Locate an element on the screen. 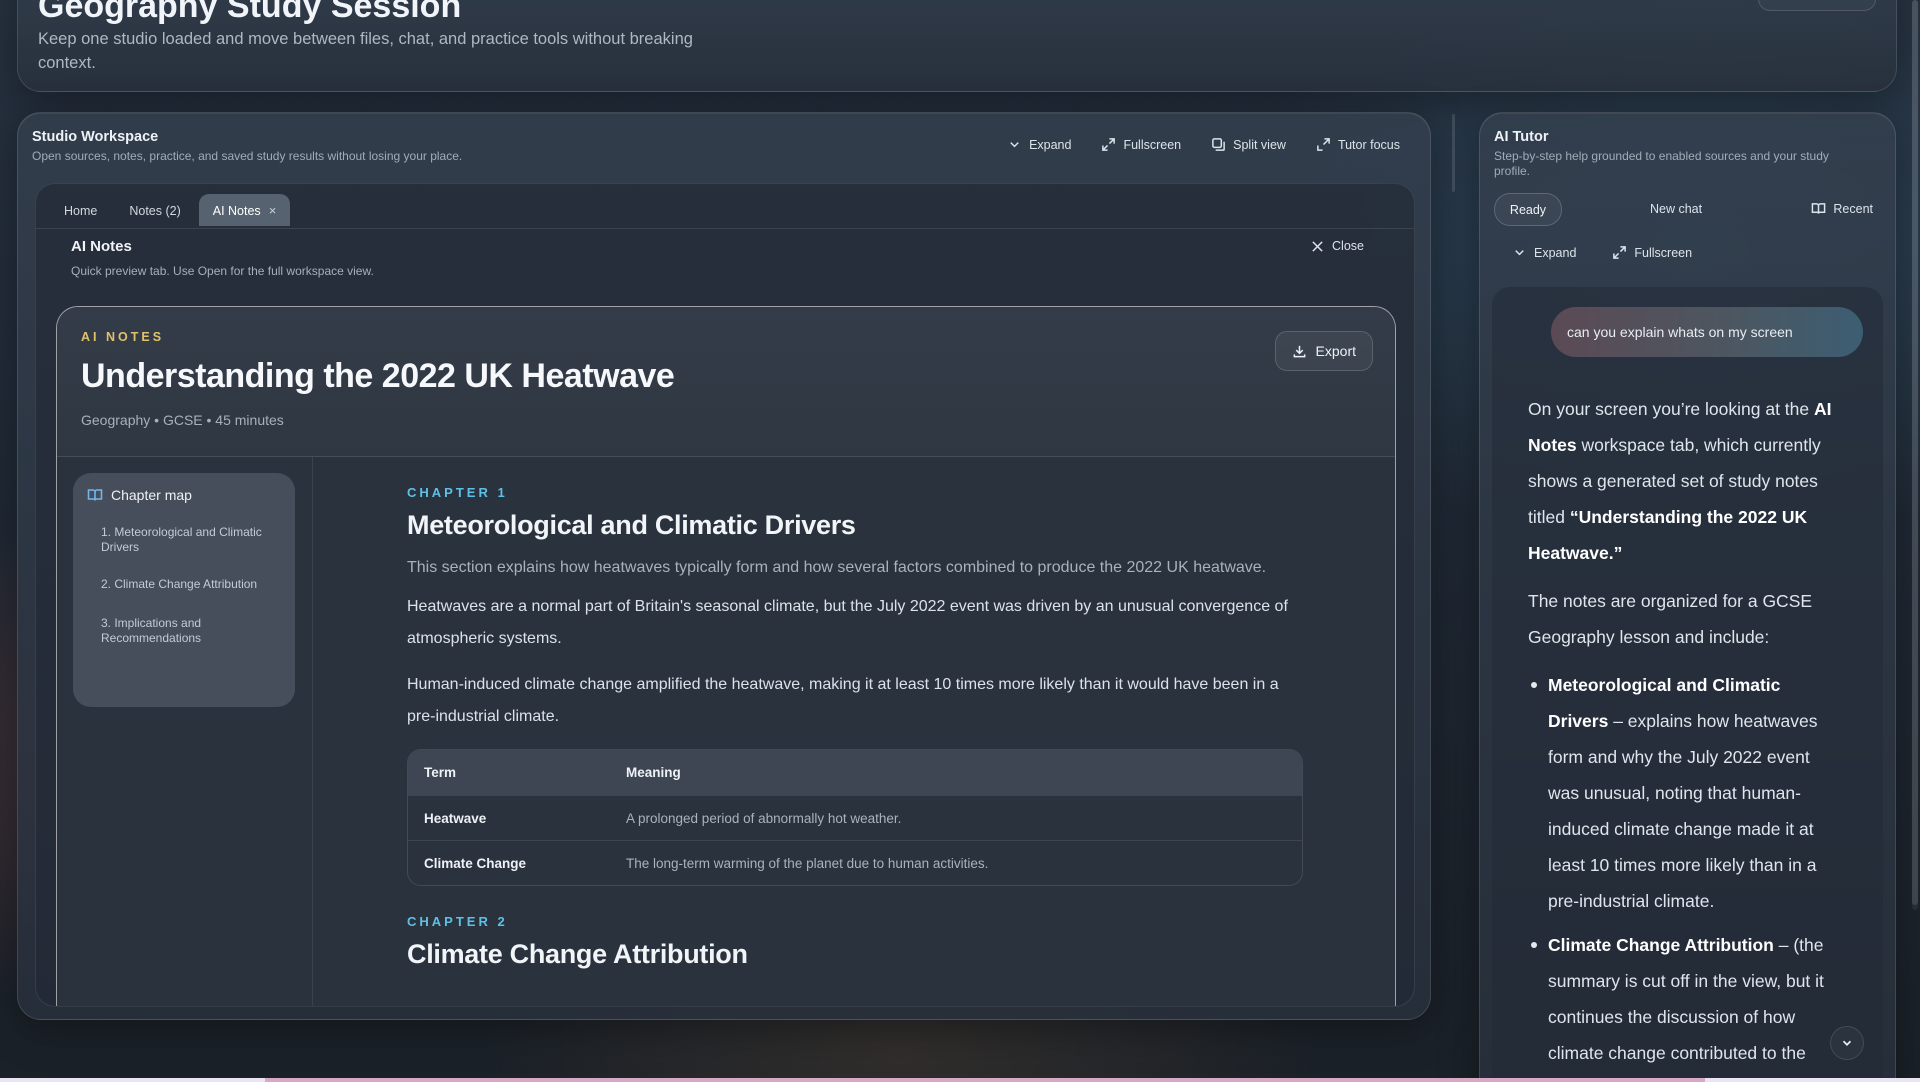 Image resolution: width=1920 pixels, height=1082 pixels. split-view-label: Split view is located at coordinates (1259, 144).